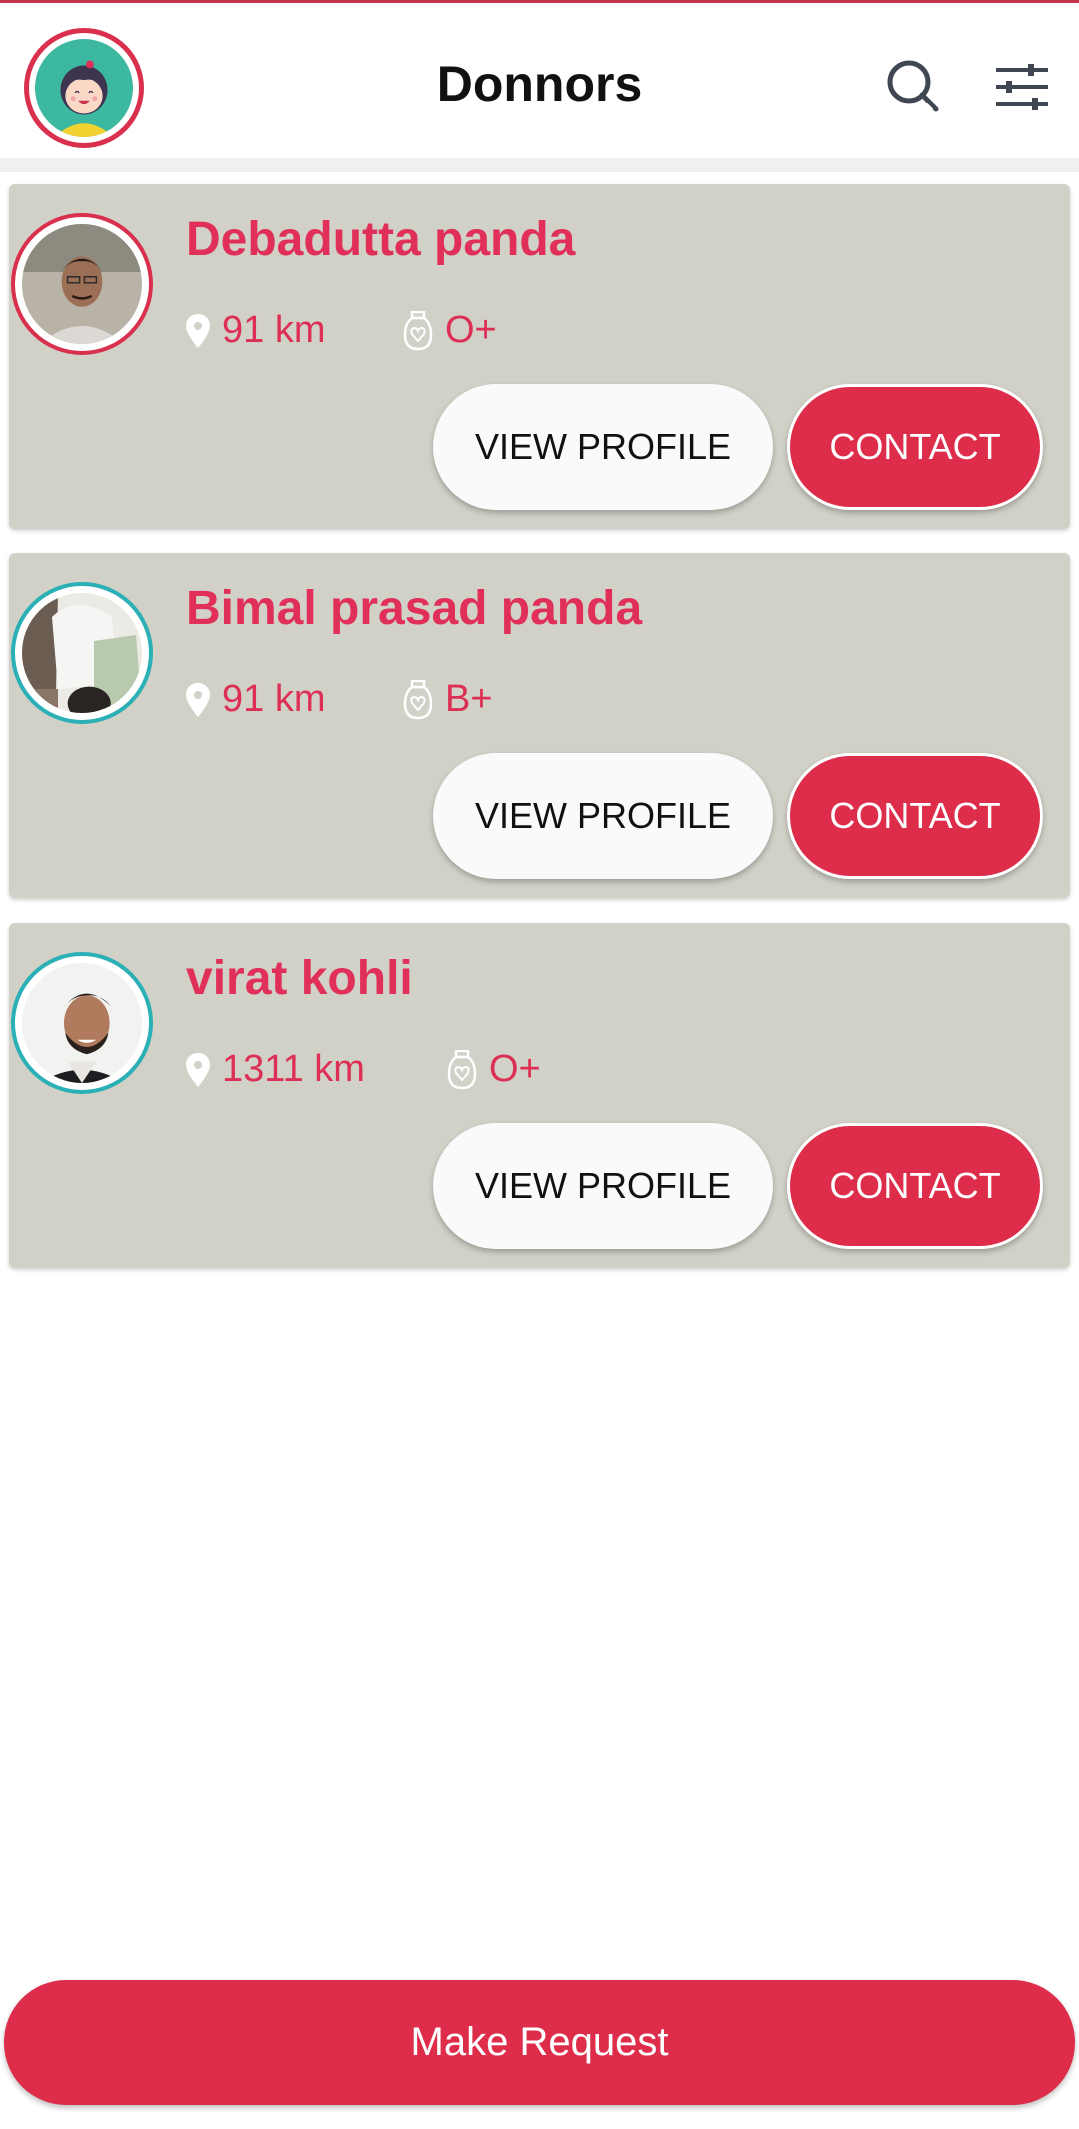  What do you see at coordinates (414, 608) in the screenshot?
I see `donor-name: Bimal prasad panda` at bounding box center [414, 608].